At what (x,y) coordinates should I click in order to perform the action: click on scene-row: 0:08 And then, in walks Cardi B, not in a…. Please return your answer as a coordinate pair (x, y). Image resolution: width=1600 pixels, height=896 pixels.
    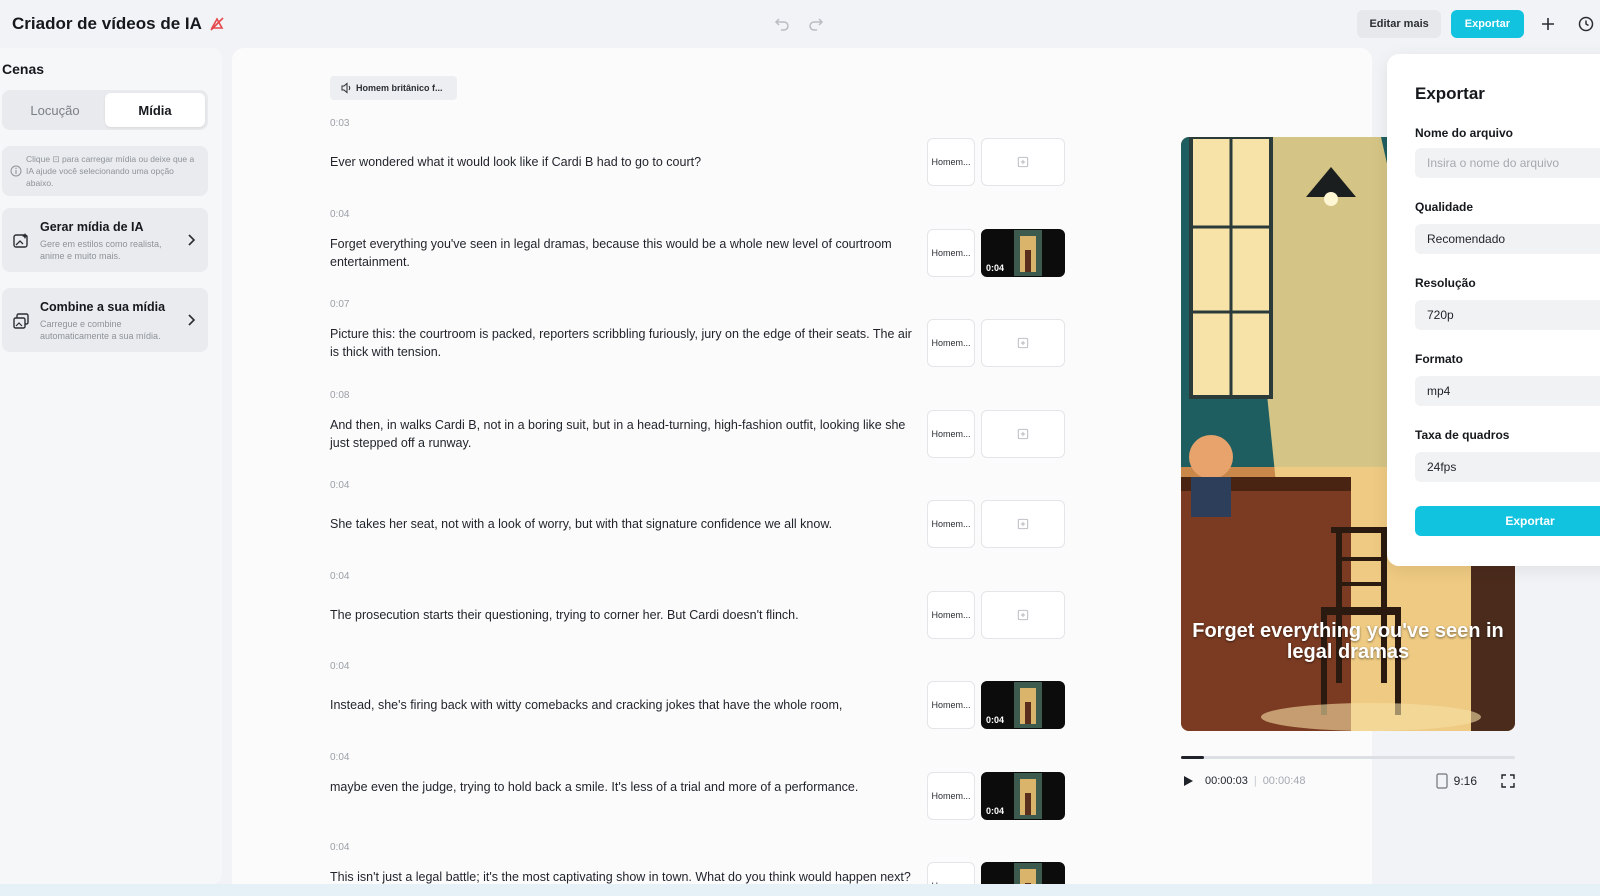
    Looking at the image, I should click on (700, 430).